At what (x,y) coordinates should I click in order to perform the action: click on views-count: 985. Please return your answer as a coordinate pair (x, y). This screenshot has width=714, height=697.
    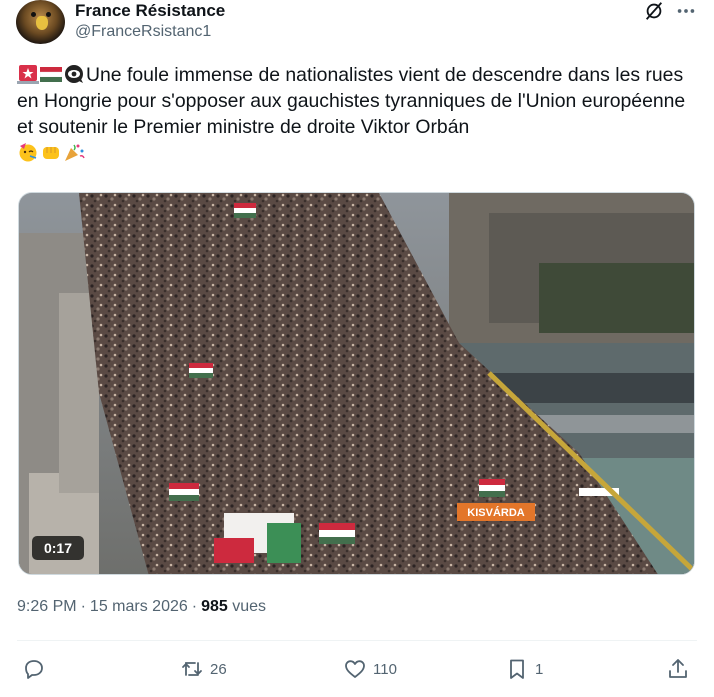
    Looking at the image, I should click on (214, 606).